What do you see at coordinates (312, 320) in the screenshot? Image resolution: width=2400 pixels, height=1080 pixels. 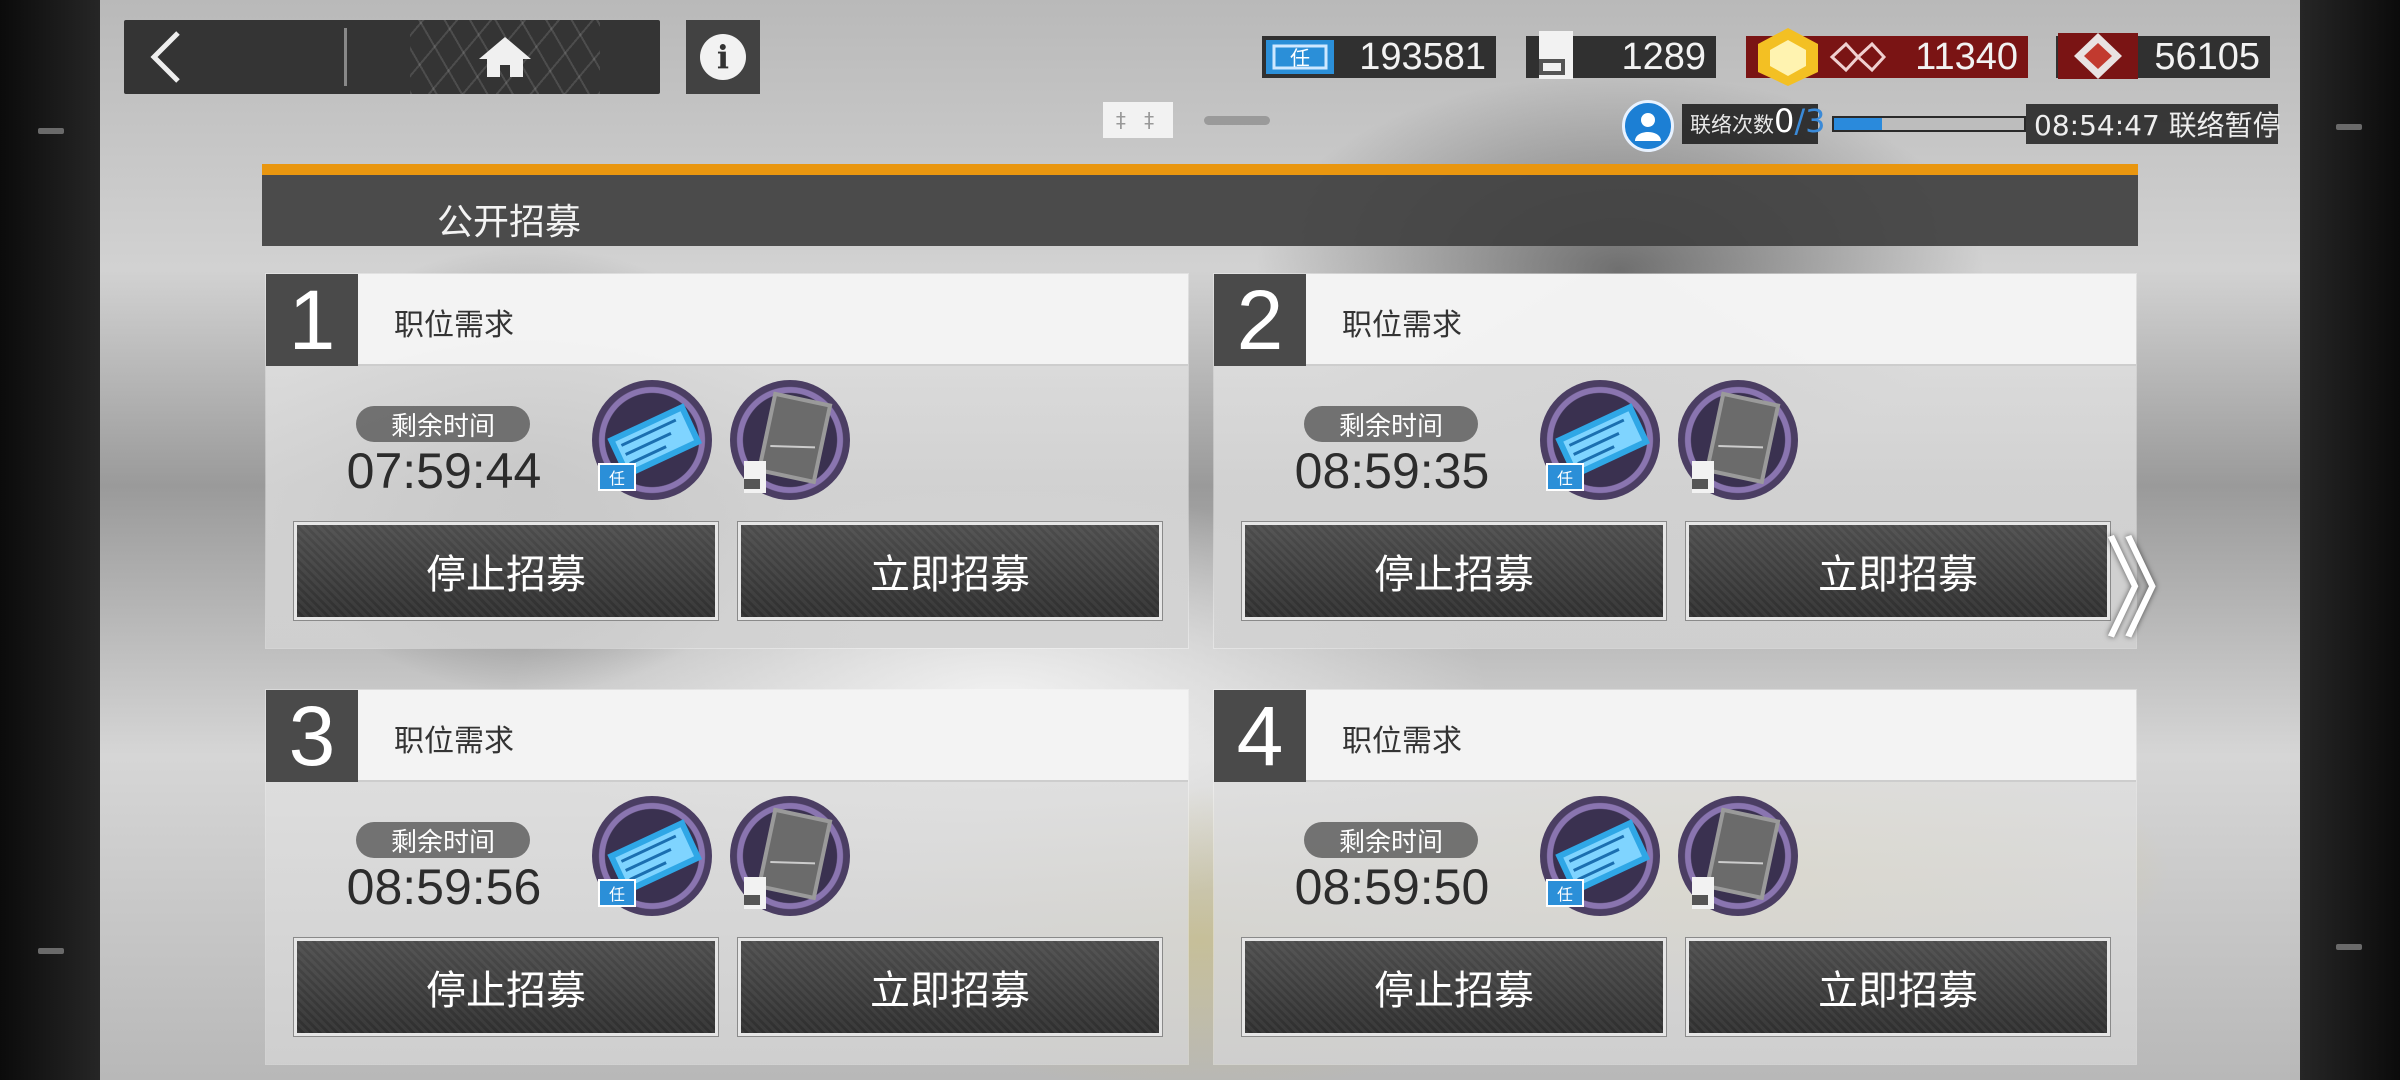 I see `slot-number: 1` at bounding box center [312, 320].